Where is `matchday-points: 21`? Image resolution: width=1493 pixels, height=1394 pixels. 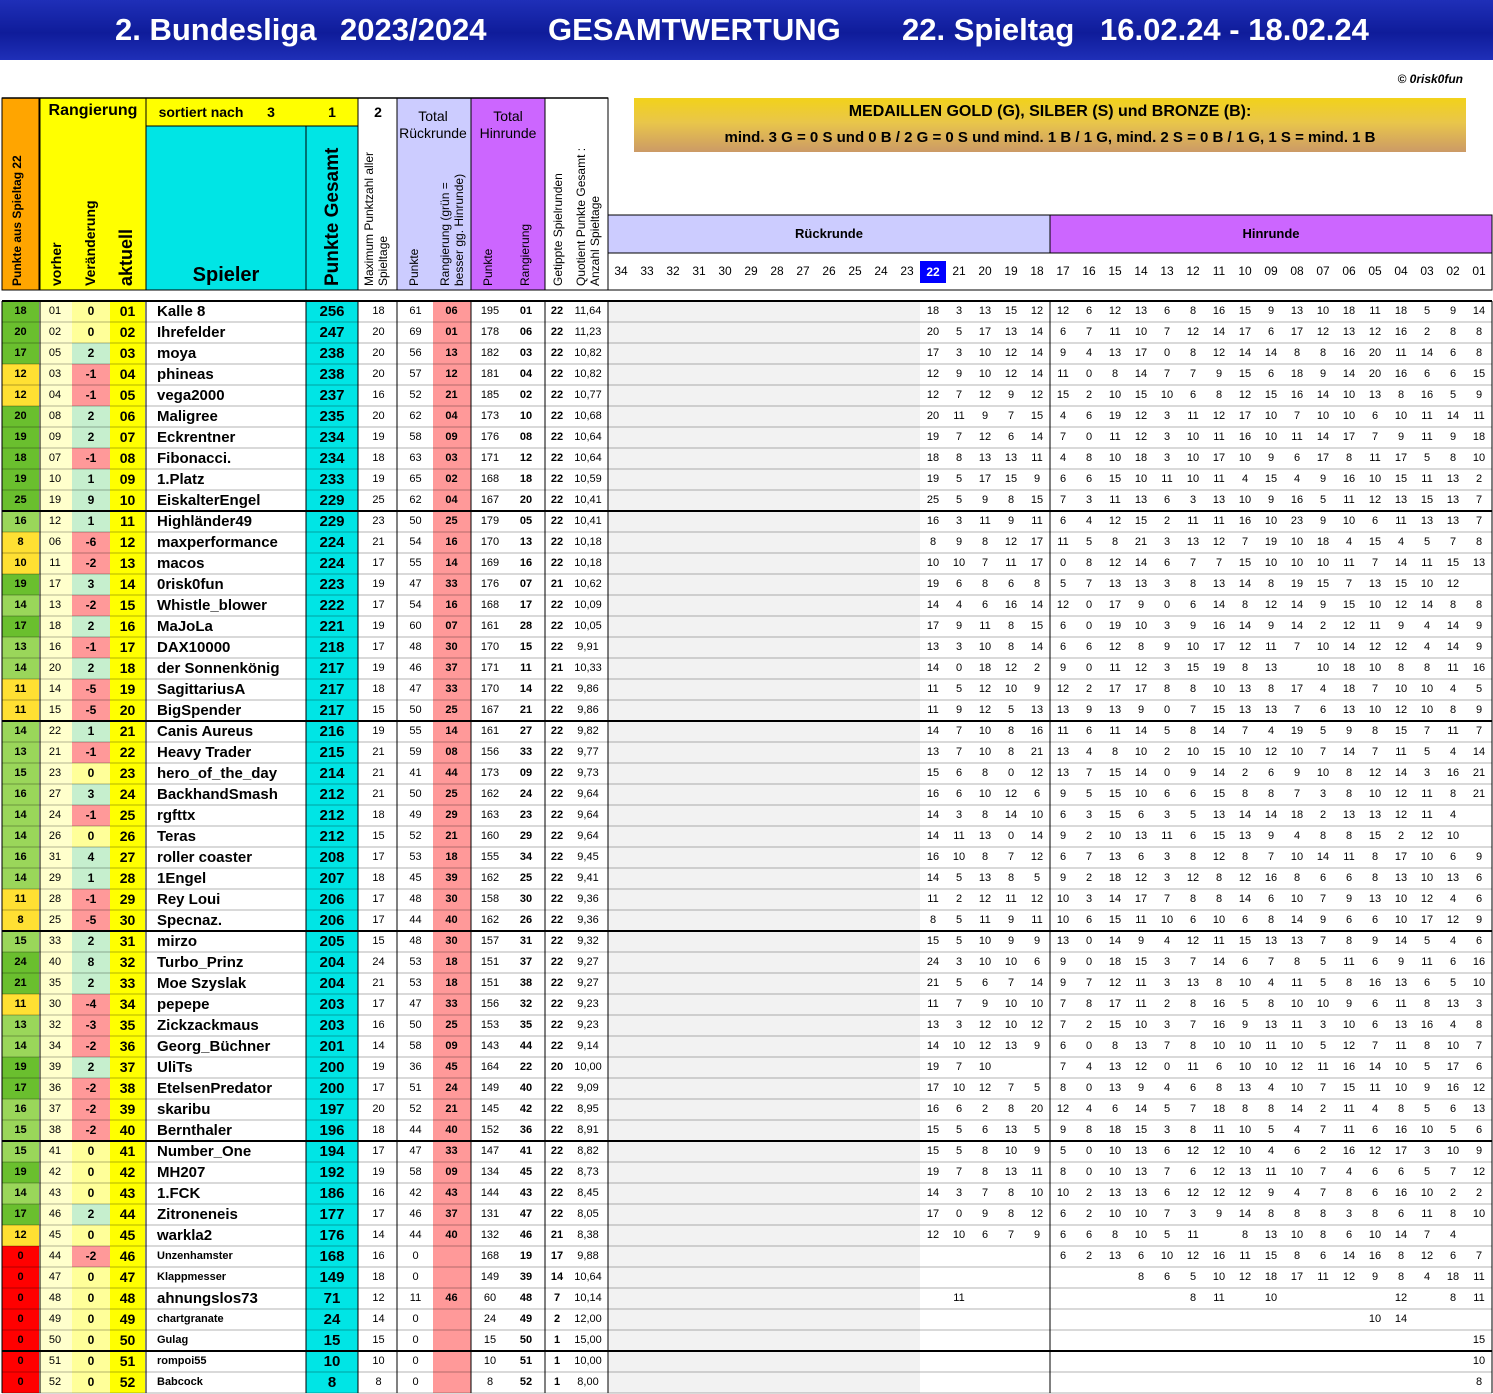 matchday-points: 21 is located at coordinates (1479, 794).